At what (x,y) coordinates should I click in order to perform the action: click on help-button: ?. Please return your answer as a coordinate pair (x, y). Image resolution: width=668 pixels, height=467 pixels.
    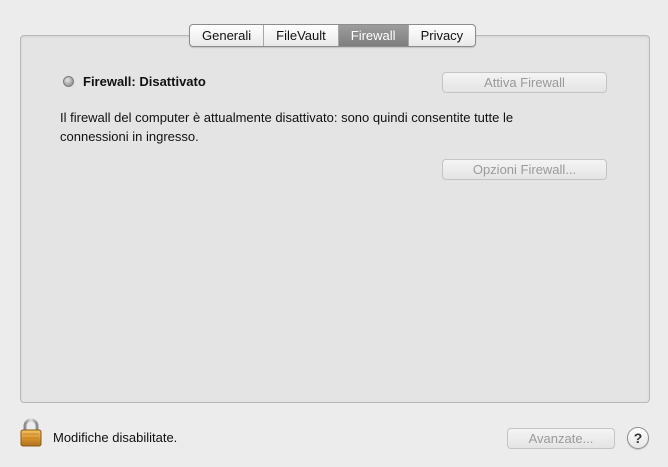
    Looking at the image, I should click on (638, 438).